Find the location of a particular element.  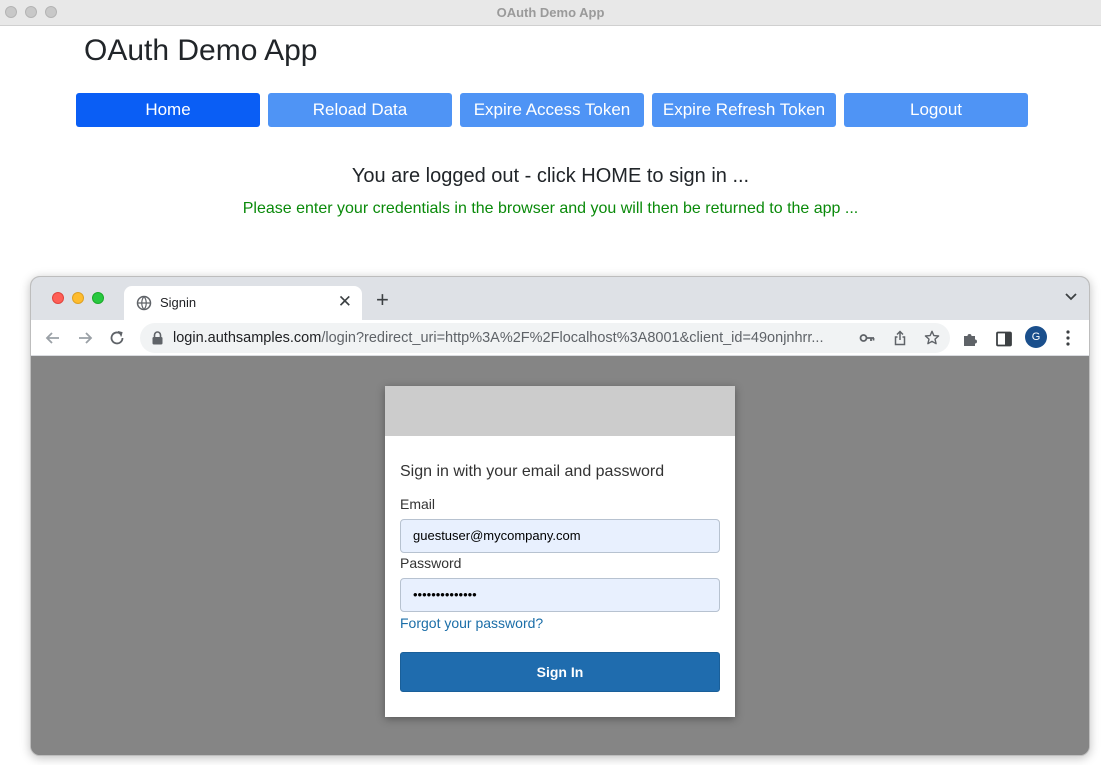

expire-refresh-token-button: Expire Refresh Token is located at coordinates (744, 110).